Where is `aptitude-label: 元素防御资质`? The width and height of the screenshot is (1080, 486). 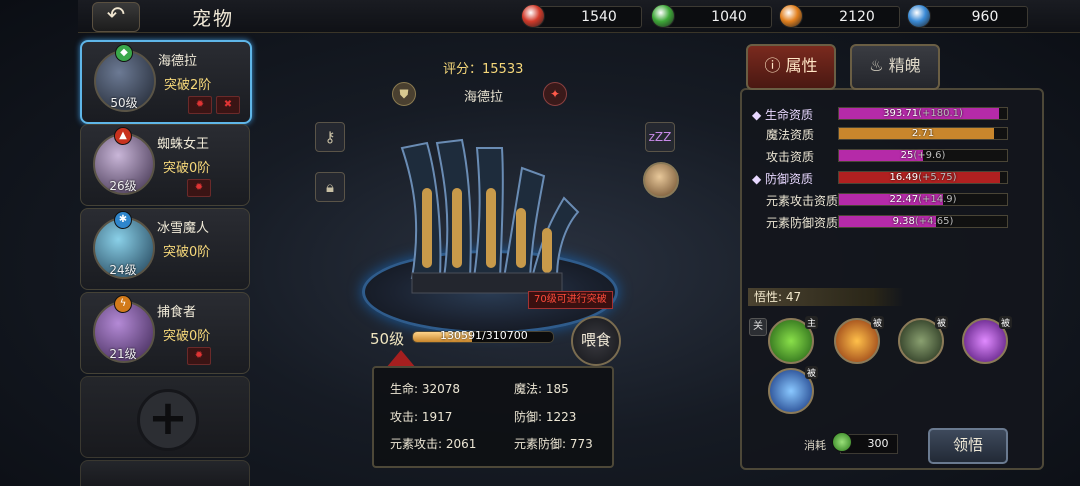
aptitude-label: 元素防御资质 is located at coordinates (802, 223).